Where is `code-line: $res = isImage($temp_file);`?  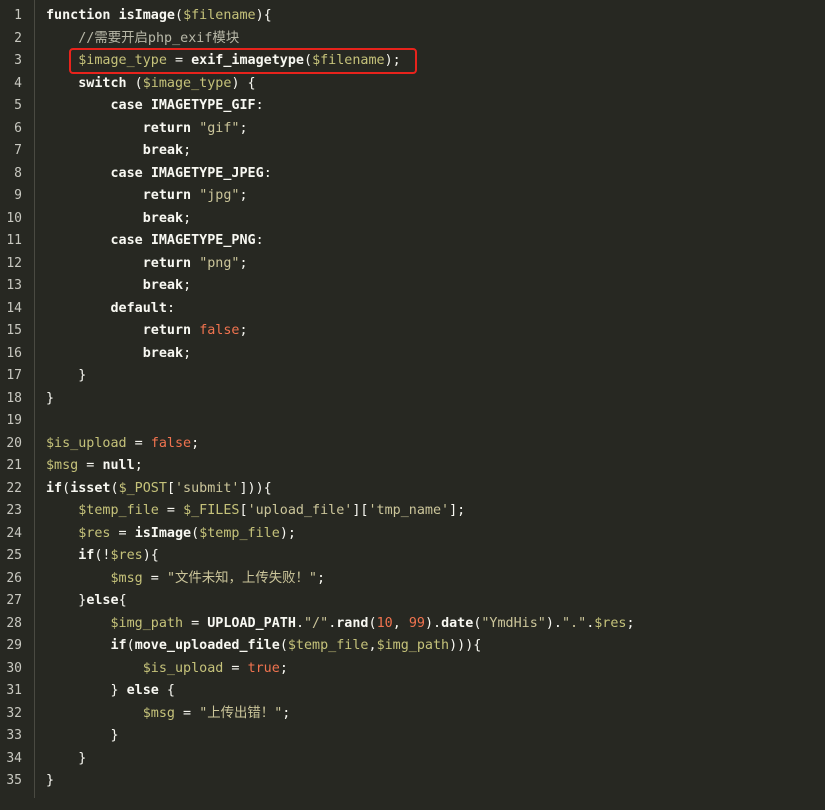
code-line: $res = isImage($temp_file); is located at coordinates (171, 534).